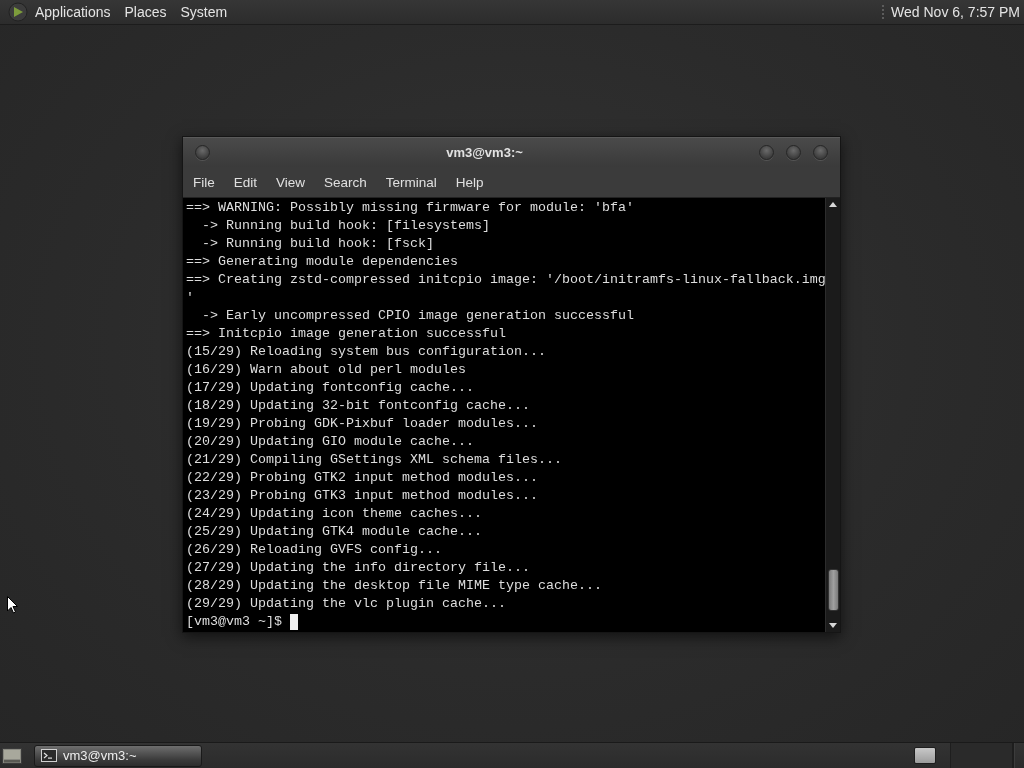 The width and height of the screenshot is (1024, 768). I want to click on logo-icon, so click(18, 12).